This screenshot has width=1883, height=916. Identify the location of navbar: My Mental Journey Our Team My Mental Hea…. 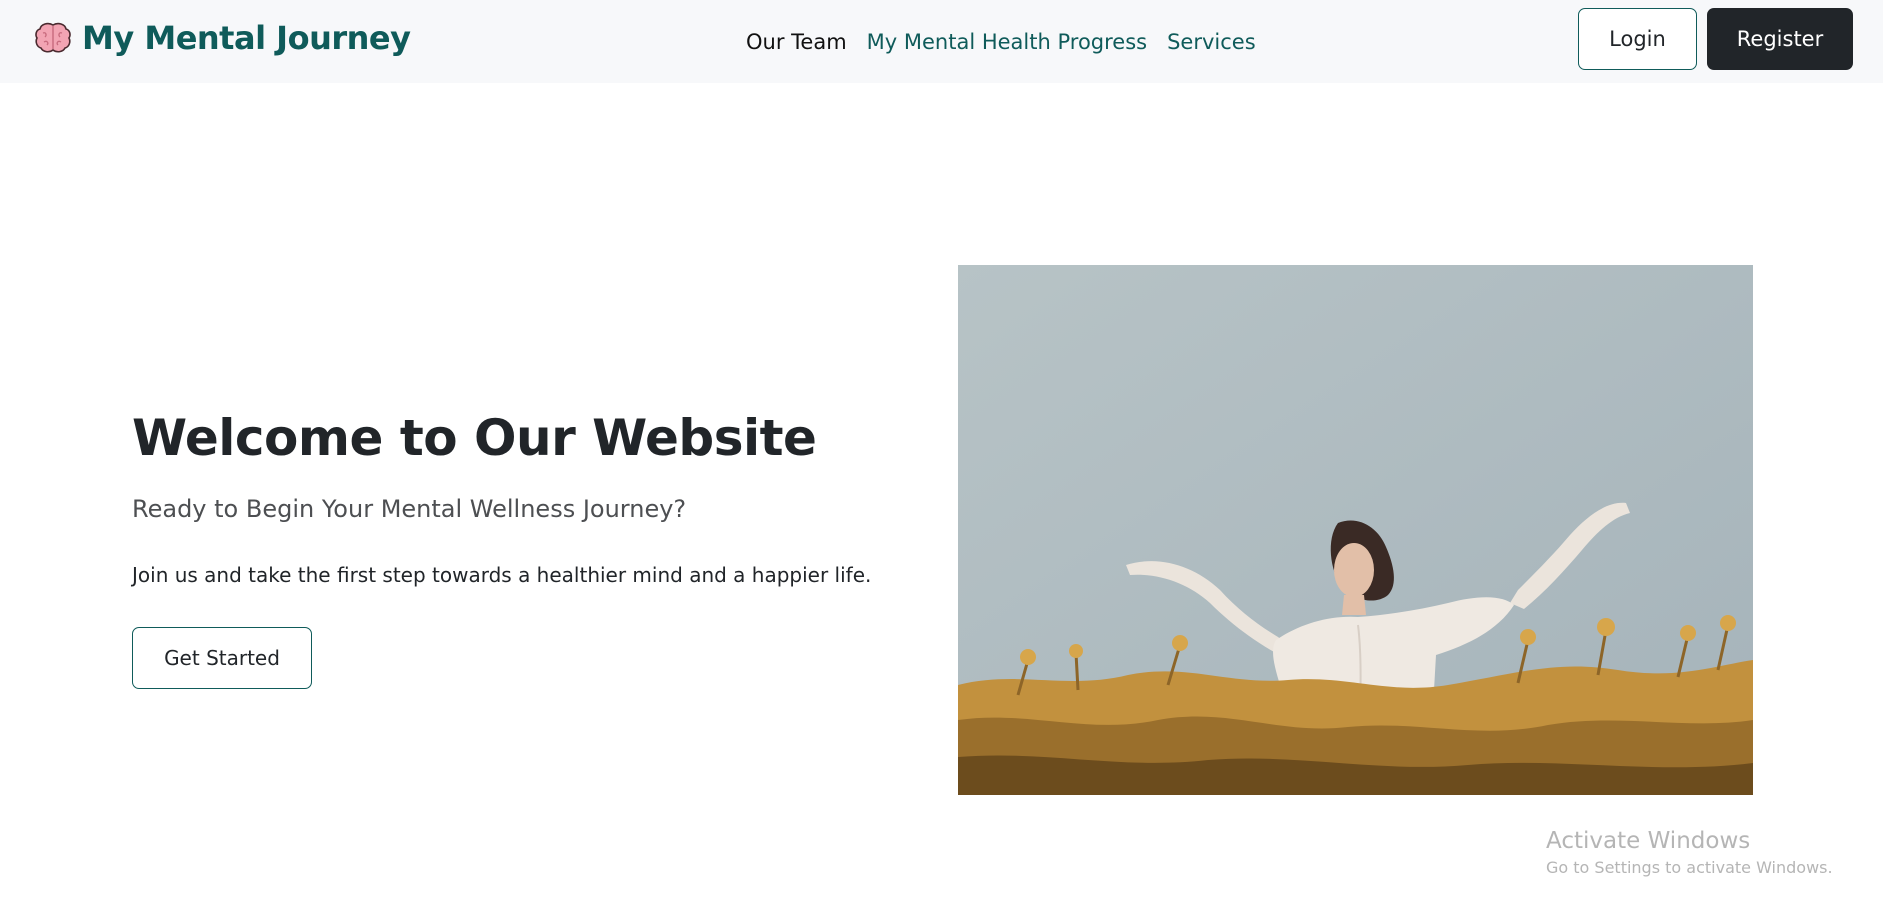
(941, 41).